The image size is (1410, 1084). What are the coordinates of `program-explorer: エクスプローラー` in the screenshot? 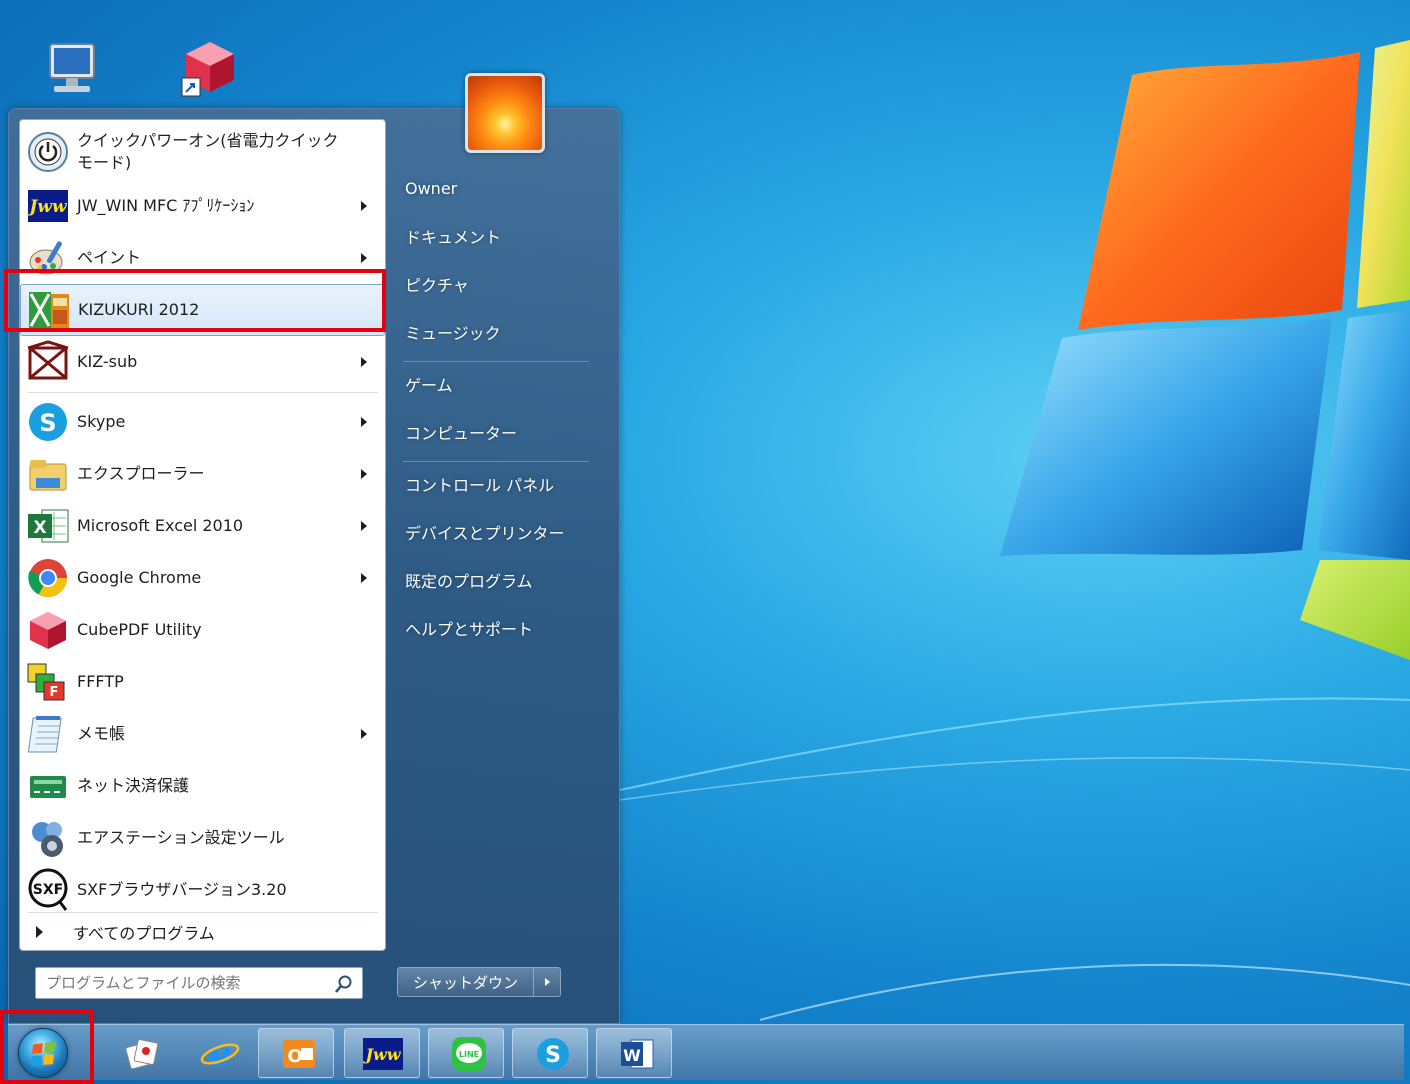 It's located at (202, 474).